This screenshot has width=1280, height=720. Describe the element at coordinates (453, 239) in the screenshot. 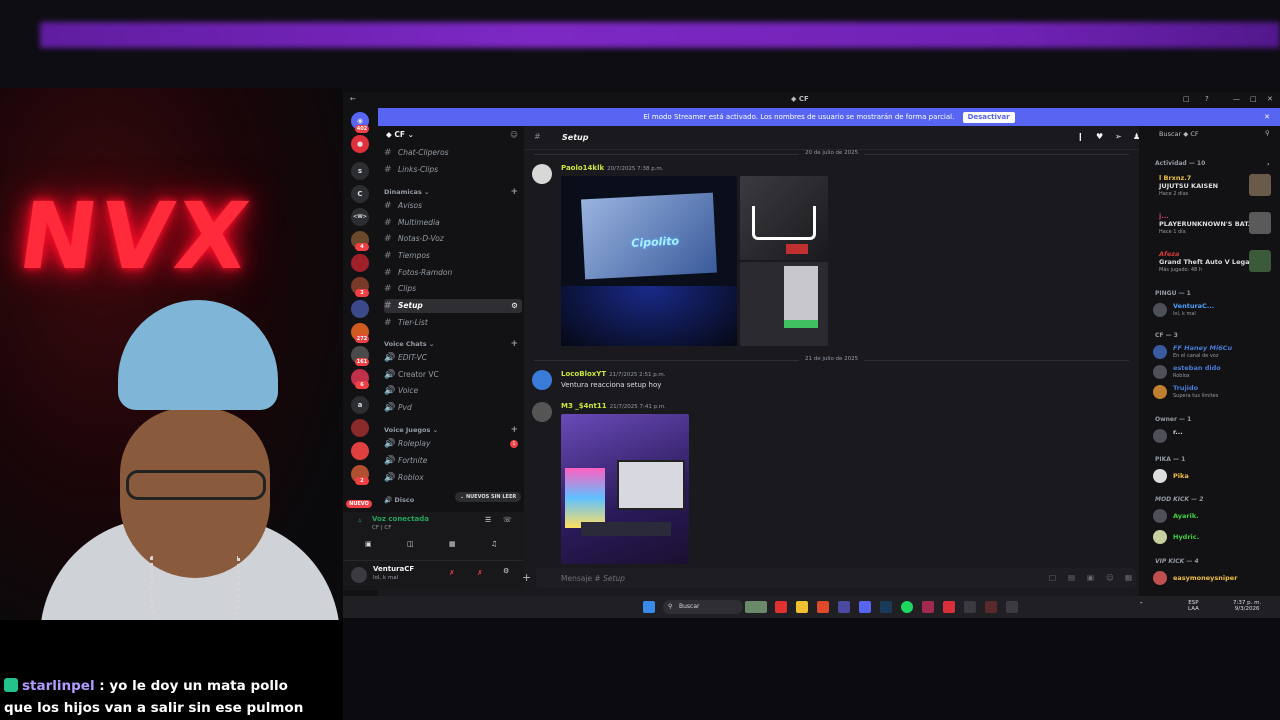

I see `channel-item: # Notas-D-Voz` at that location.